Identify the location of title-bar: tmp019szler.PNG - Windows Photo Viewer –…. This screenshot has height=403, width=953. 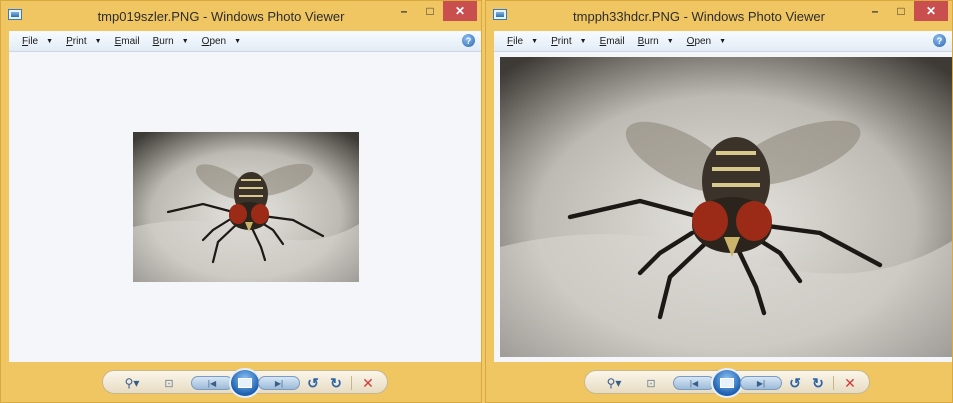
(241, 16).